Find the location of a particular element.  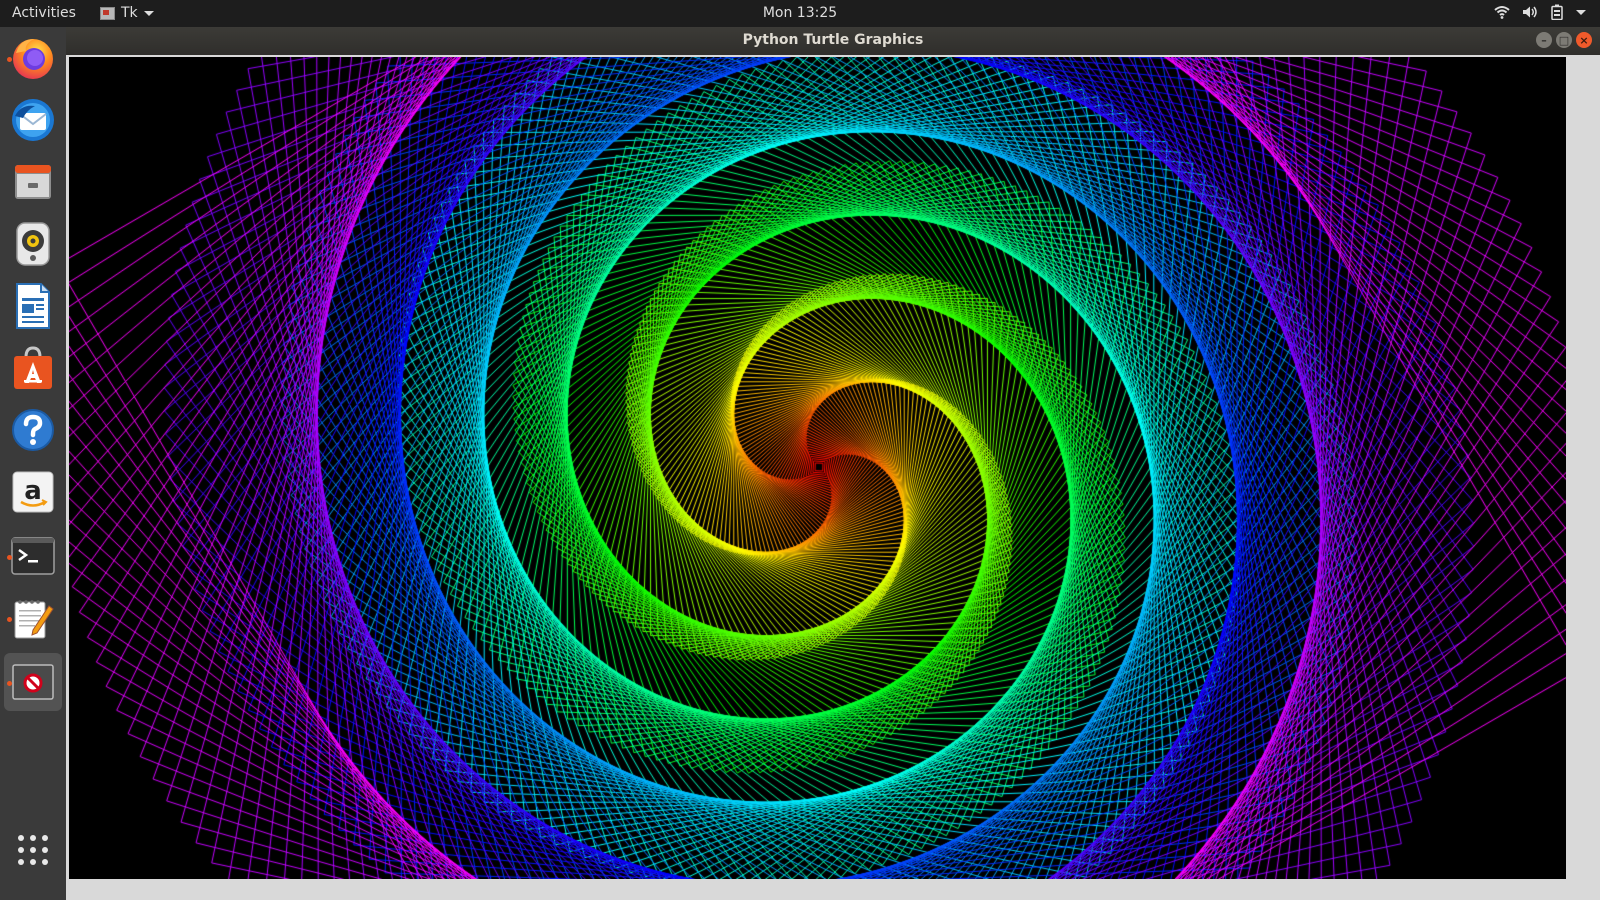

maximize-icon: □ is located at coordinates (1564, 40).